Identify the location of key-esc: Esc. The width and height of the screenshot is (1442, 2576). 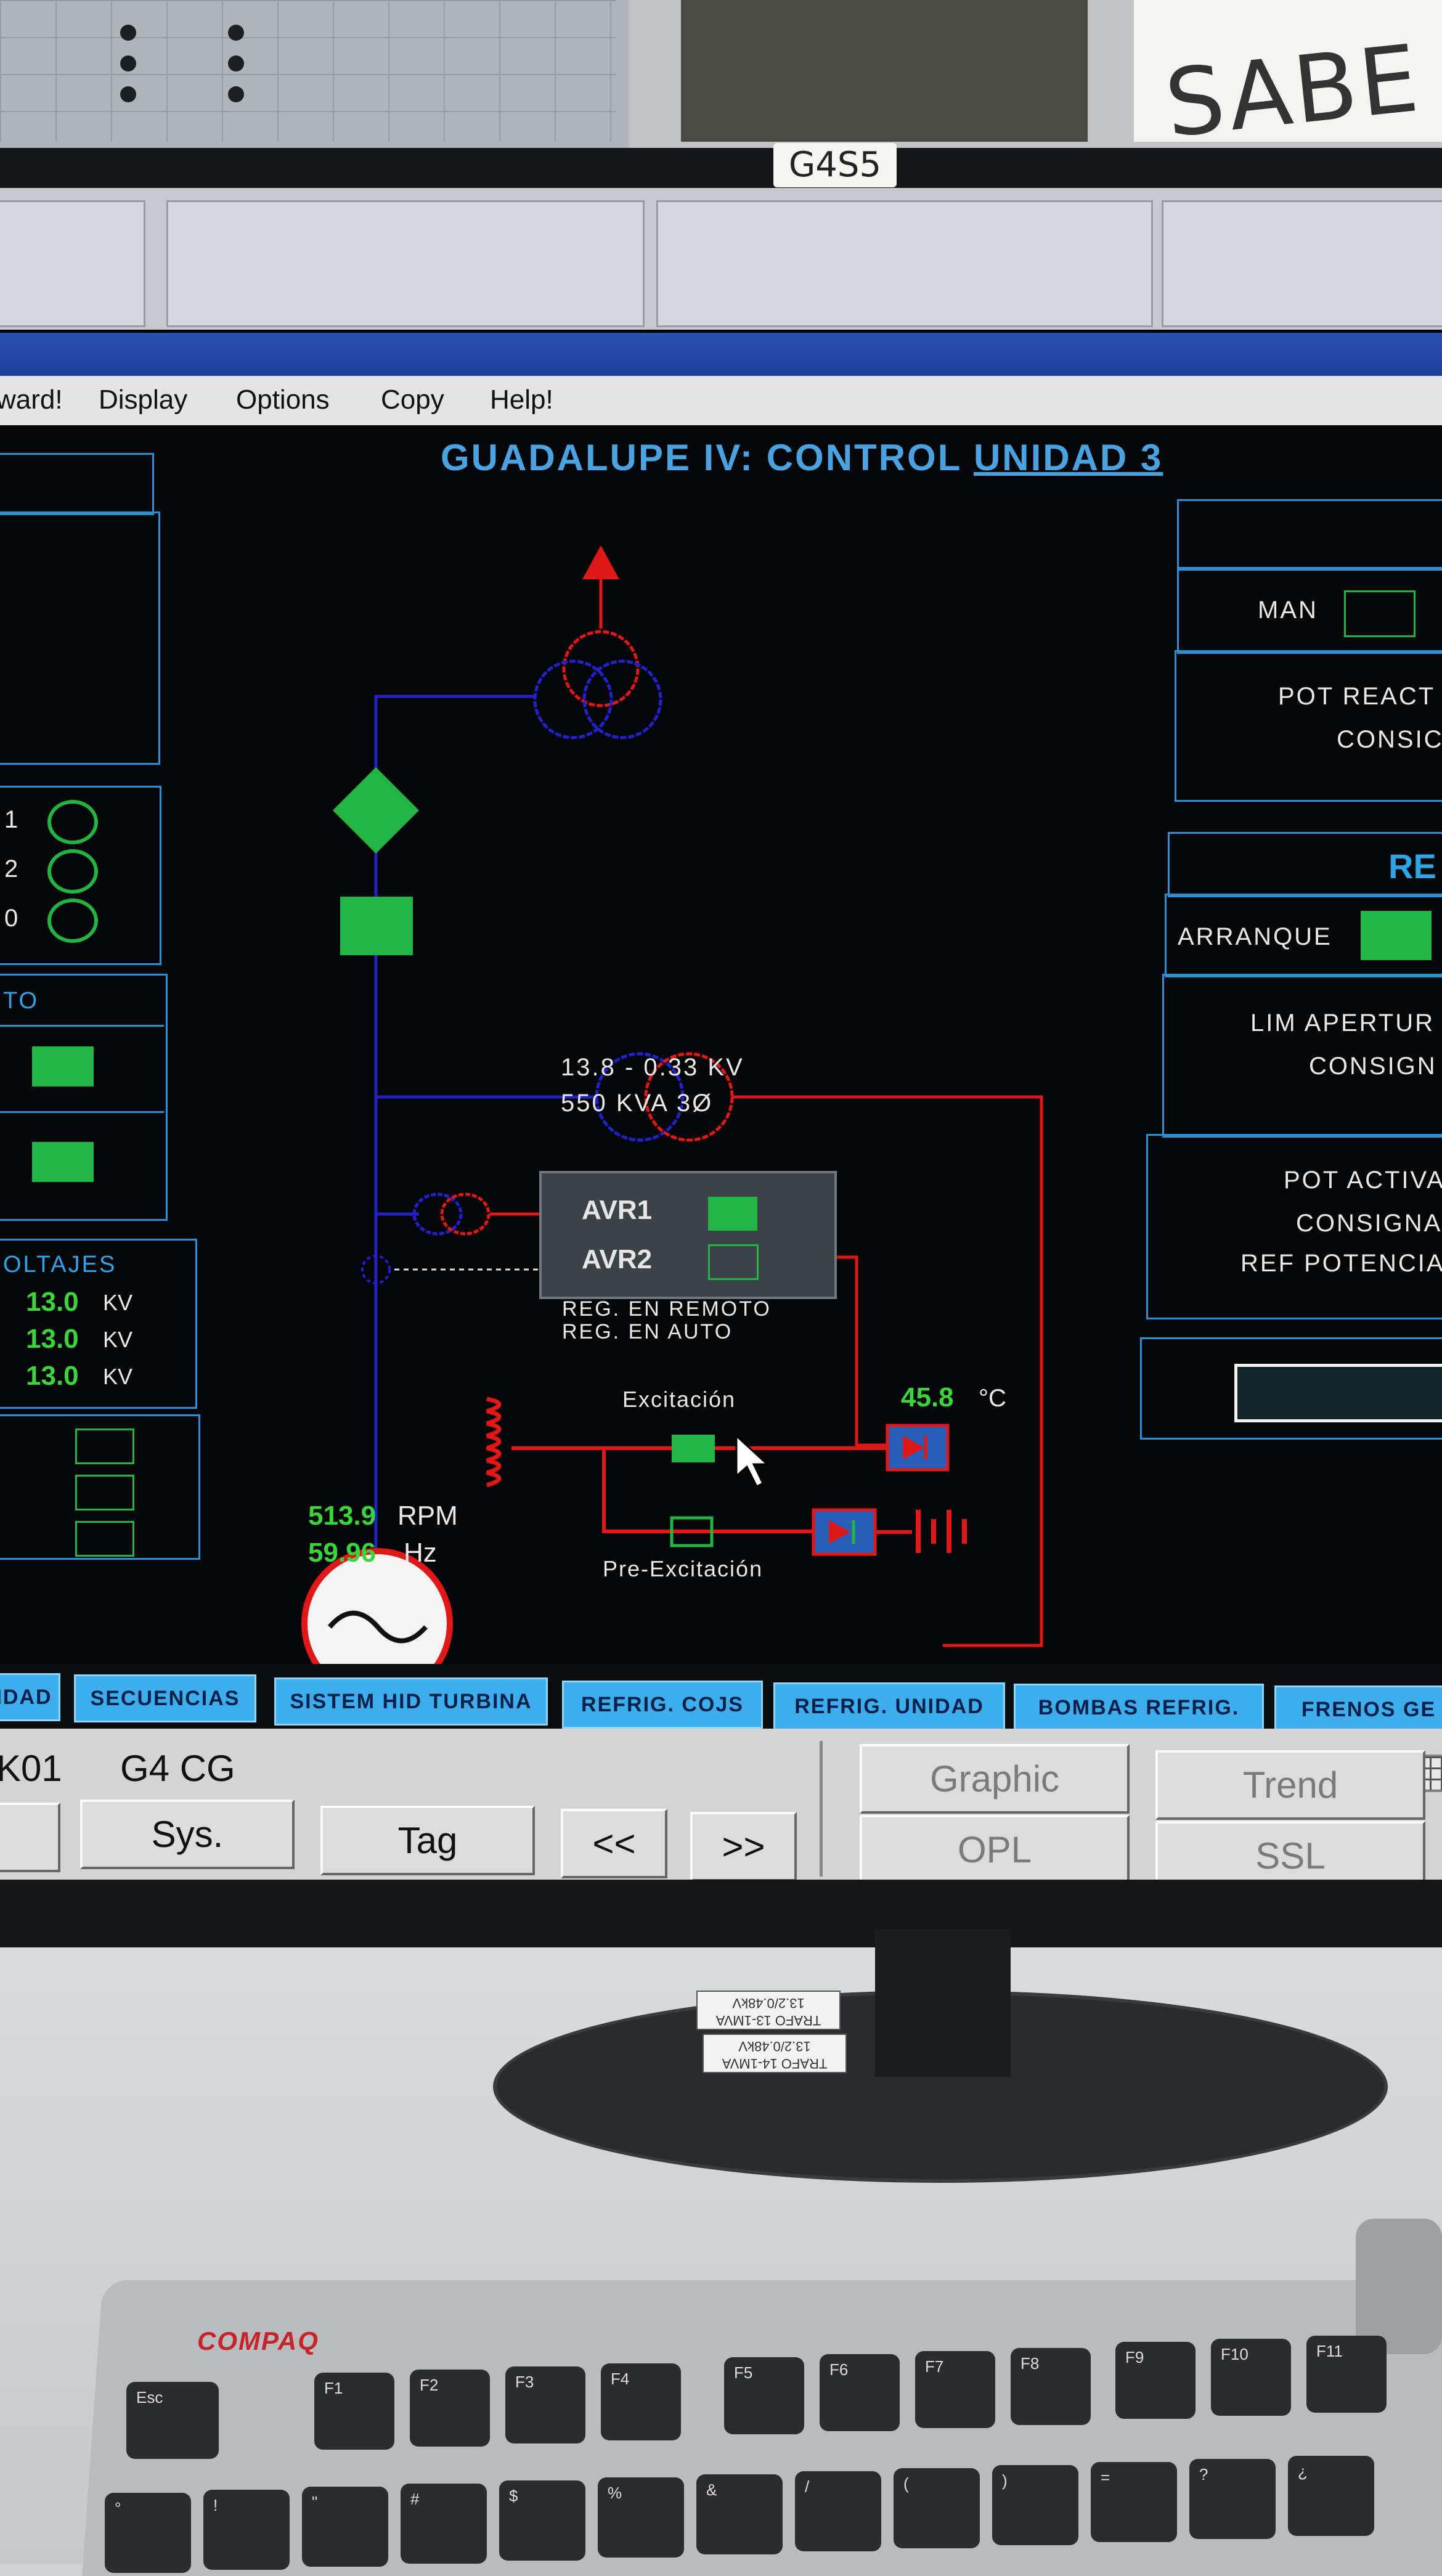
(172, 2420).